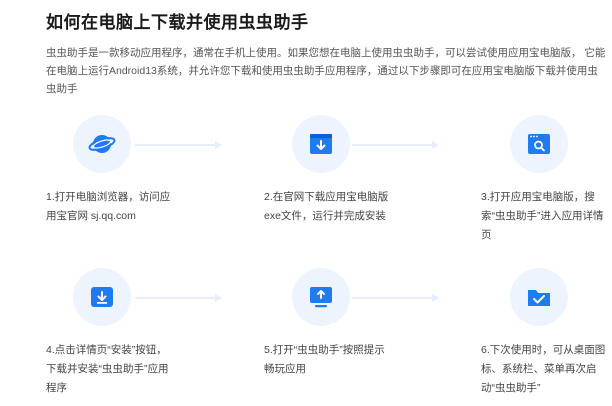 The image size is (612, 406). I want to click on search-window-icon, so click(539, 144).